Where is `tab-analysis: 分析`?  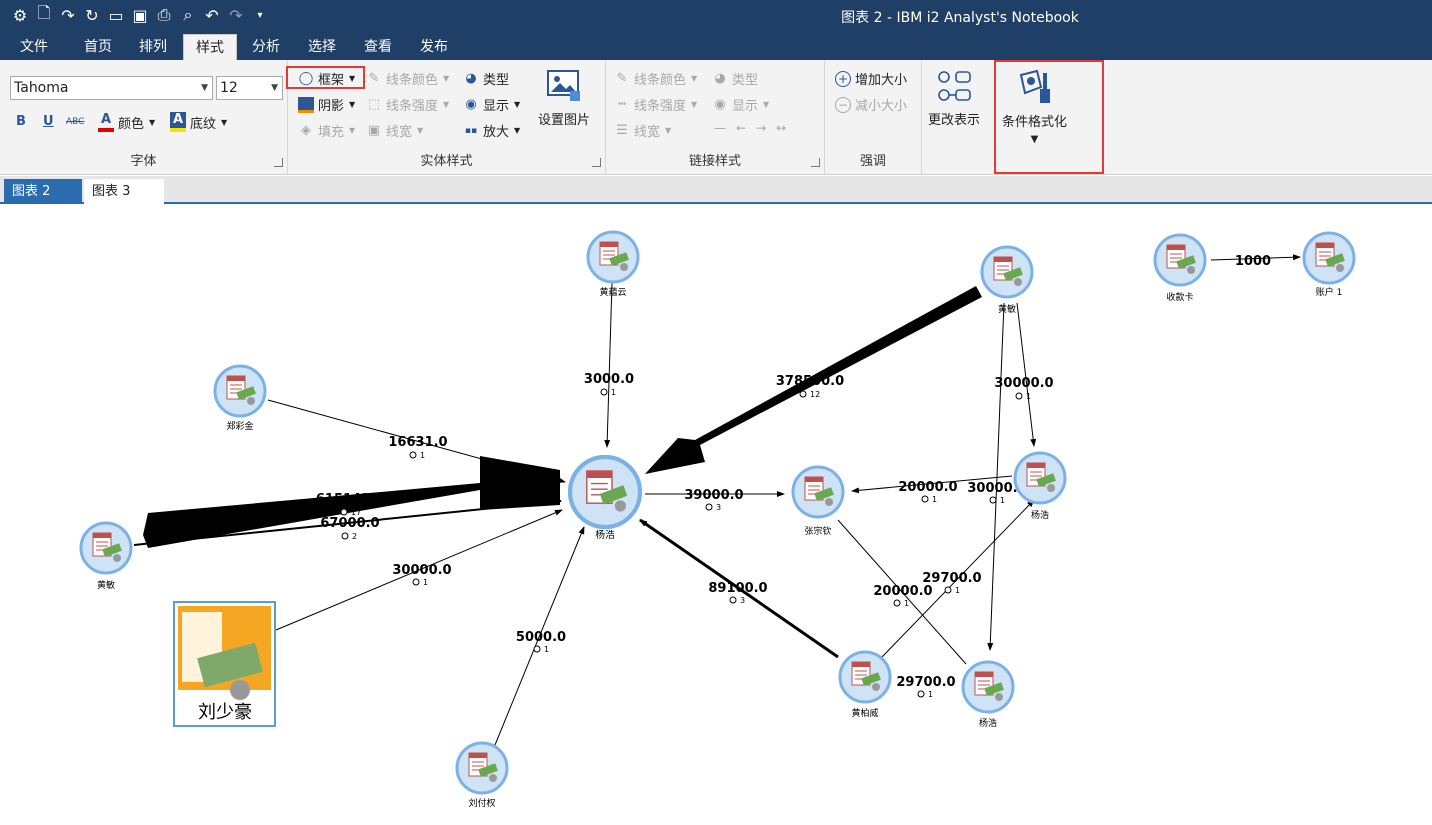
tab-analysis: 分析 is located at coordinates (266, 47).